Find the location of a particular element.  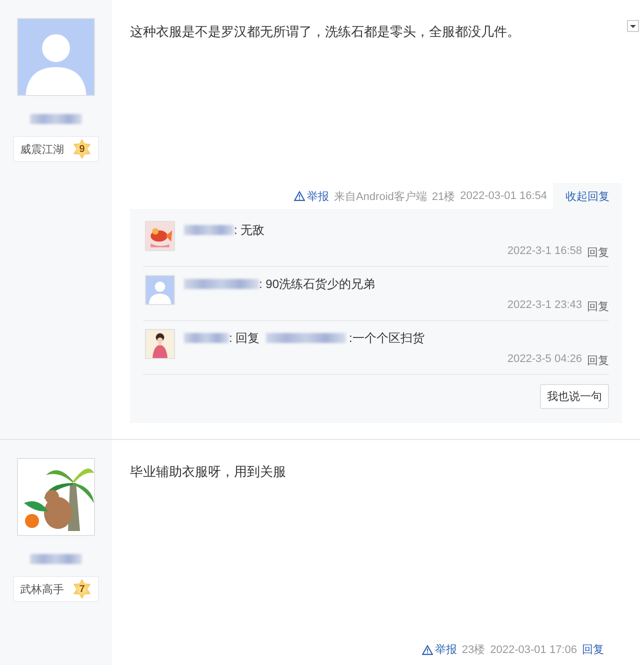

post-text: 毕业辅助衣服呀，用到关服 is located at coordinates (208, 472).